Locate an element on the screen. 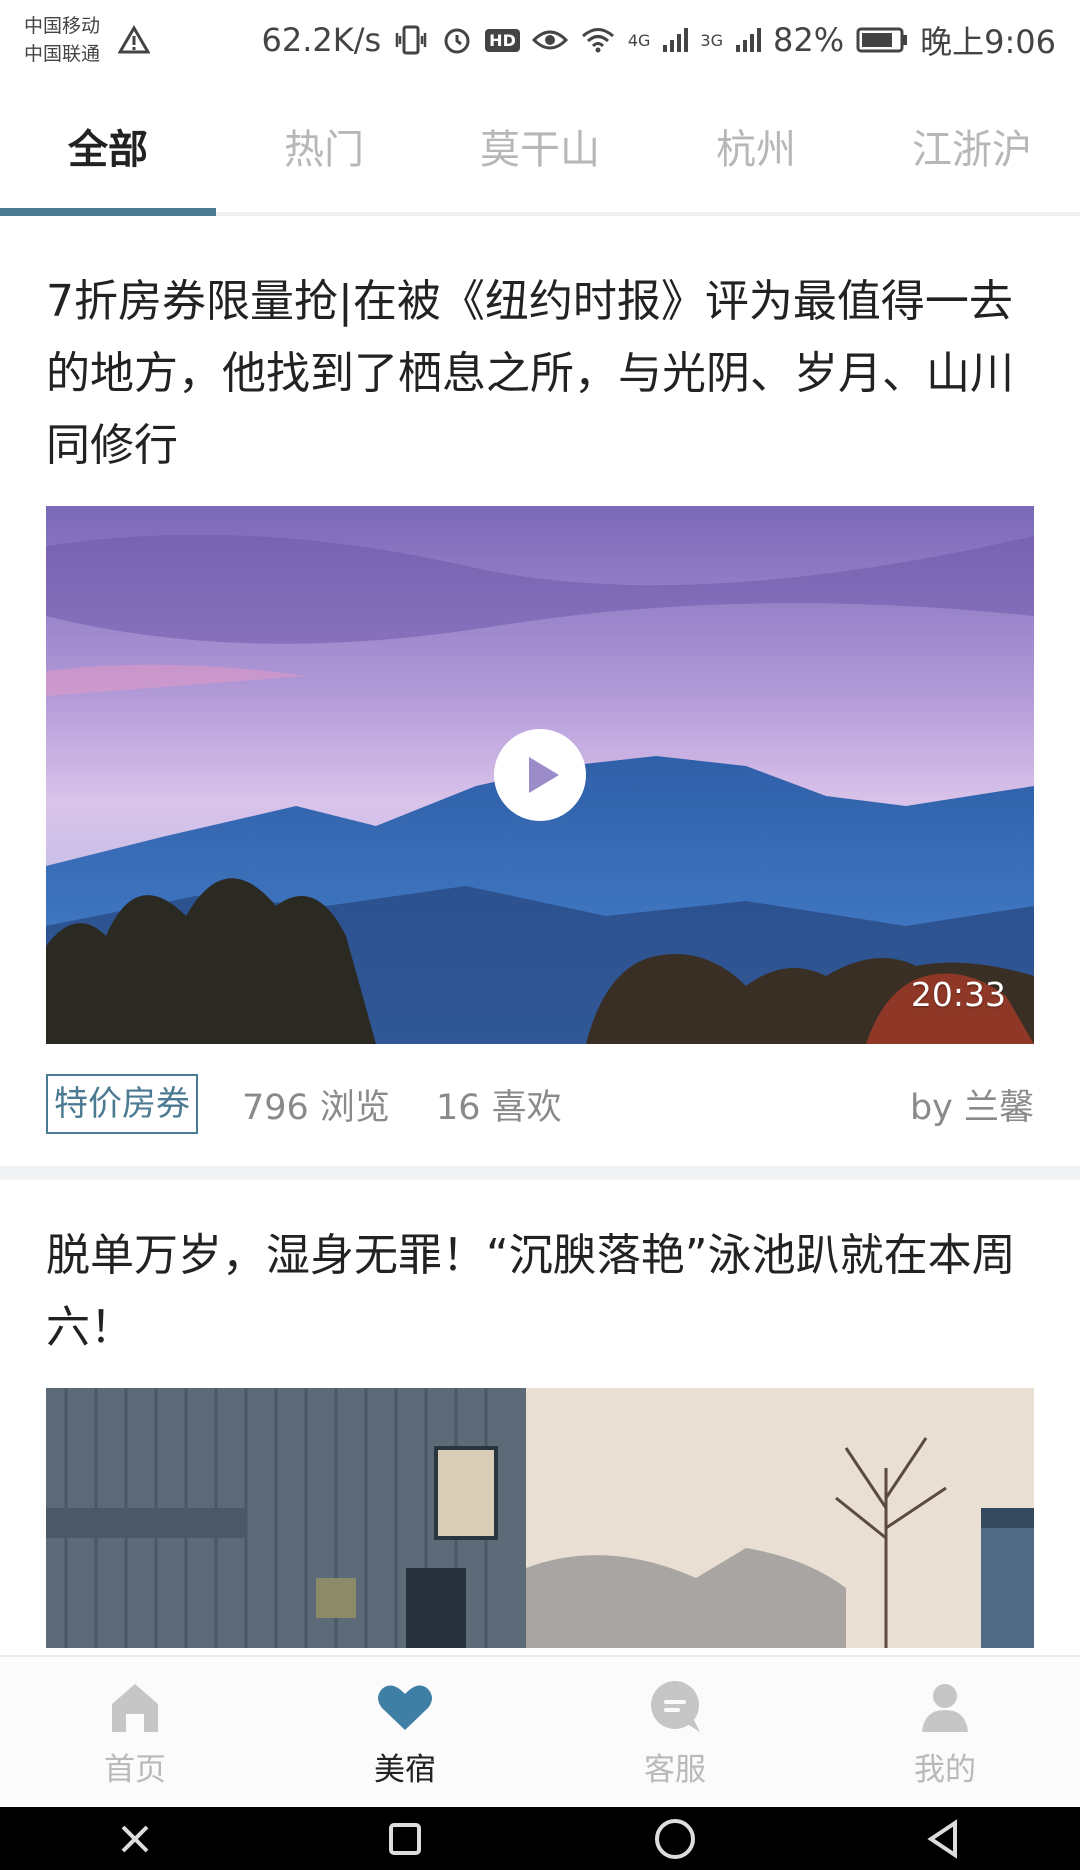 The image size is (1080, 1870). nav-service-label: 客服 is located at coordinates (675, 1769).